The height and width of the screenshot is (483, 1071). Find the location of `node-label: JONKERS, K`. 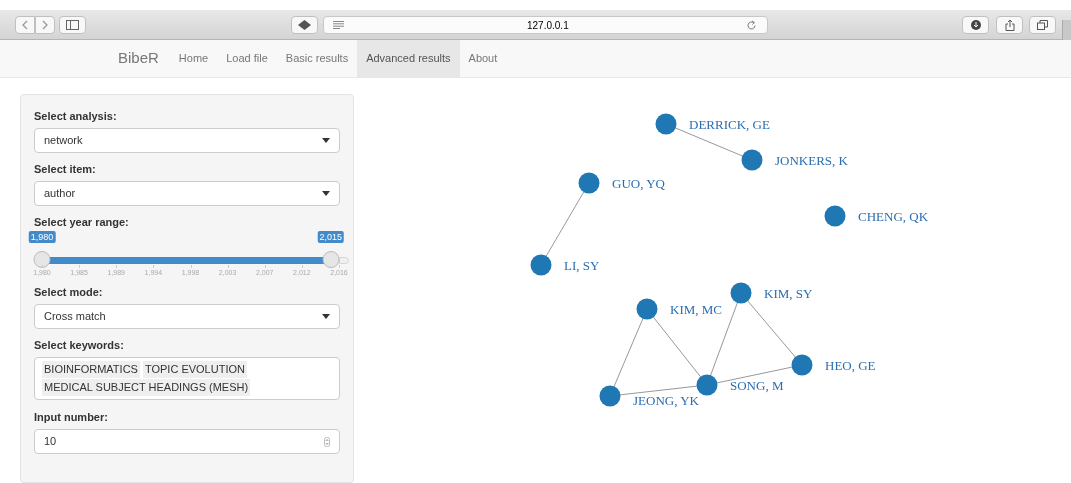

node-label: JONKERS, K is located at coordinates (811, 160).